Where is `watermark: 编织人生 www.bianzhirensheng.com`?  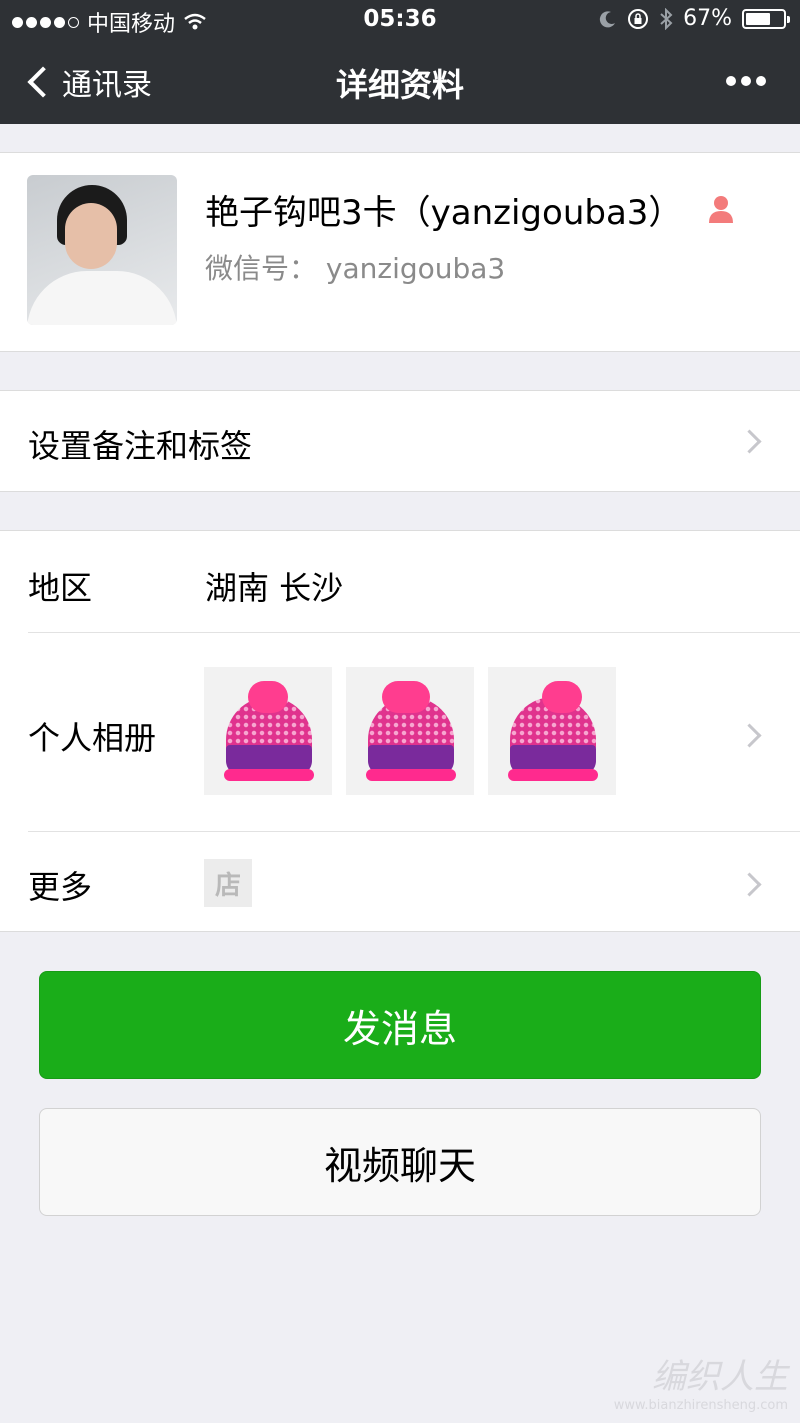 watermark: 编织人生 www.bianzhirensheng.com is located at coordinates (701, 1381).